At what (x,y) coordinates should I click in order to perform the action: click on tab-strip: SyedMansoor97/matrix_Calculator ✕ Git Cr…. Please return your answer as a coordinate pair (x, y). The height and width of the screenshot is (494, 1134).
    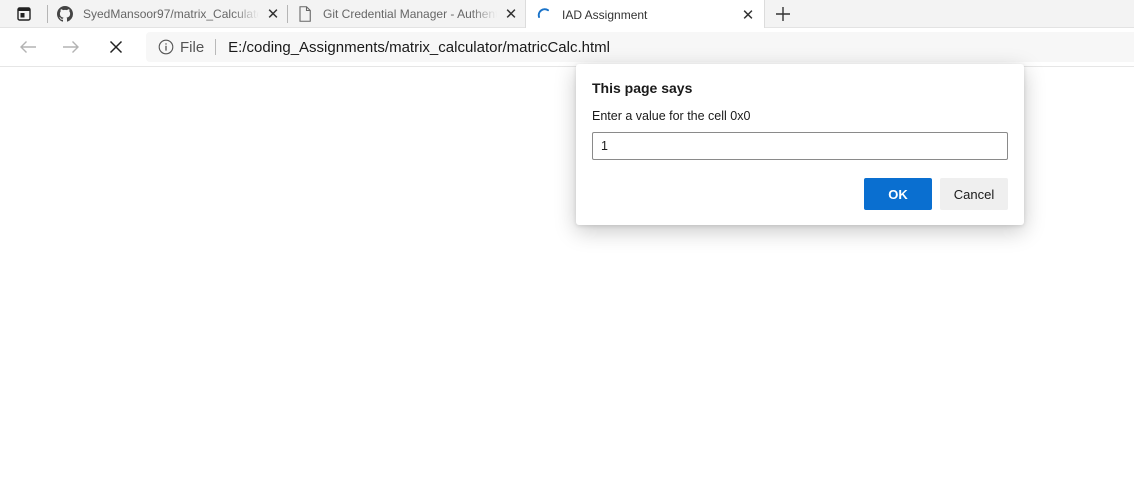
    Looking at the image, I should click on (567, 14).